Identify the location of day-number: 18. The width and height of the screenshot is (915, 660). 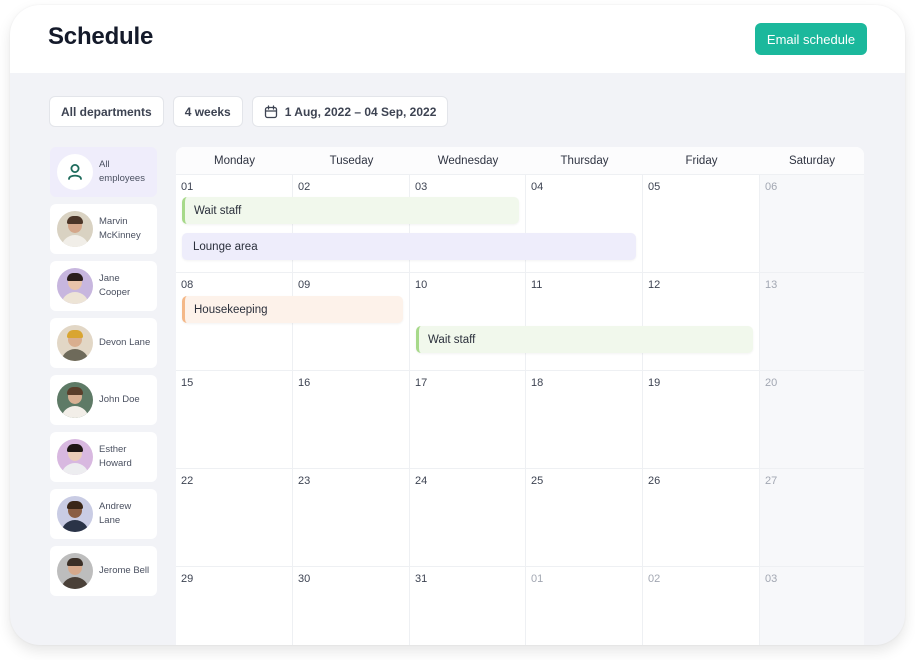
(537, 383).